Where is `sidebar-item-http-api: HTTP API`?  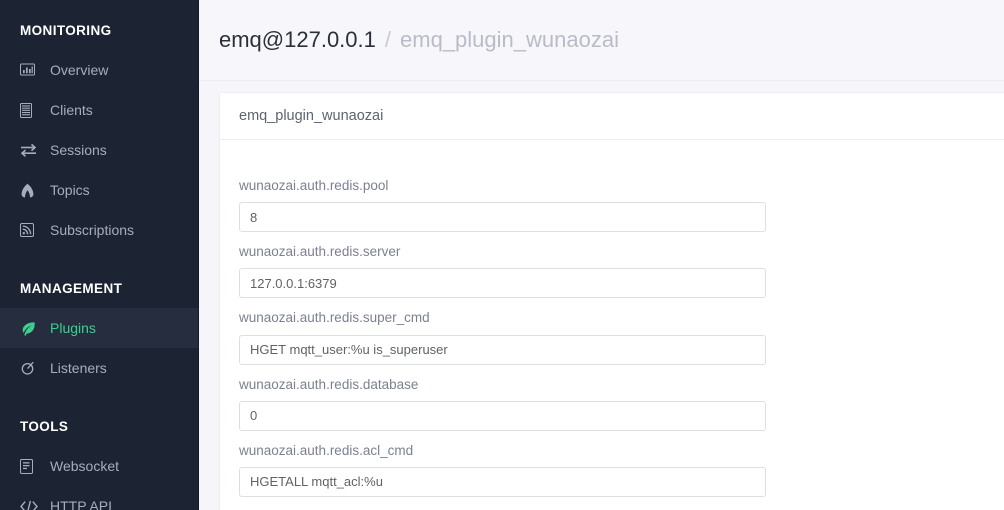
sidebar-item-http-api: HTTP API is located at coordinates (99, 498).